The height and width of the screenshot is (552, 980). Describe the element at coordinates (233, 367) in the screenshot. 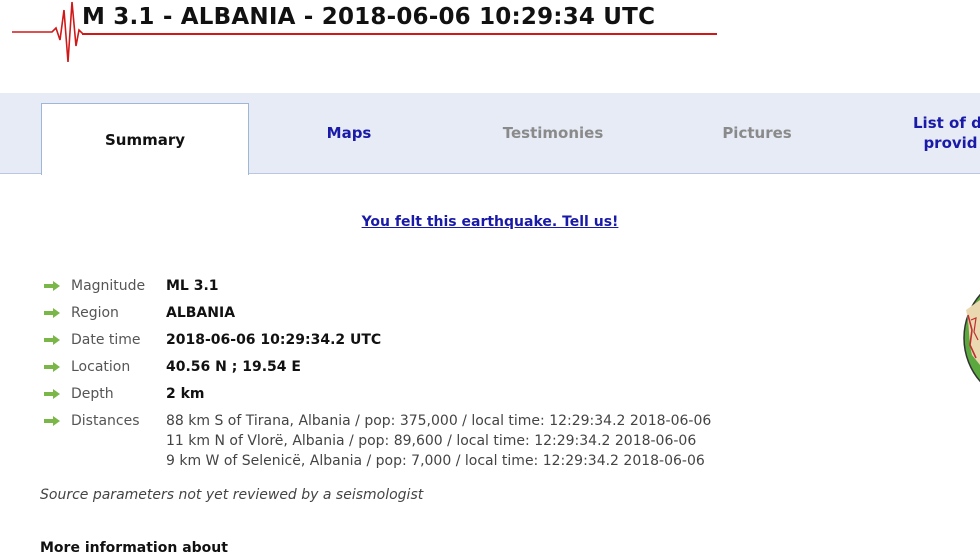

I see `location-value: 40.56 N ; 19.54 E` at that location.